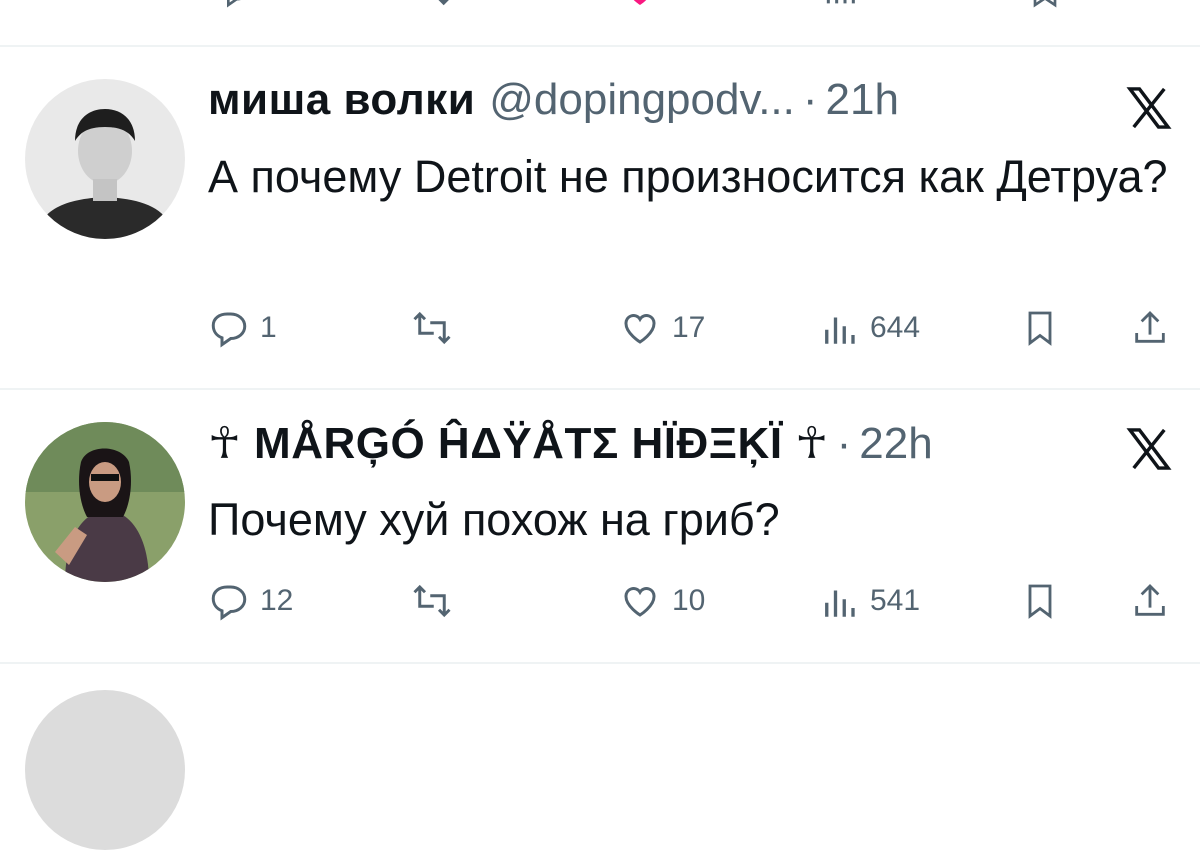  What do you see at coordinates (341, 100) in the screenshot?
I see `display-name: миша волки` at bounding box center [341, 100].